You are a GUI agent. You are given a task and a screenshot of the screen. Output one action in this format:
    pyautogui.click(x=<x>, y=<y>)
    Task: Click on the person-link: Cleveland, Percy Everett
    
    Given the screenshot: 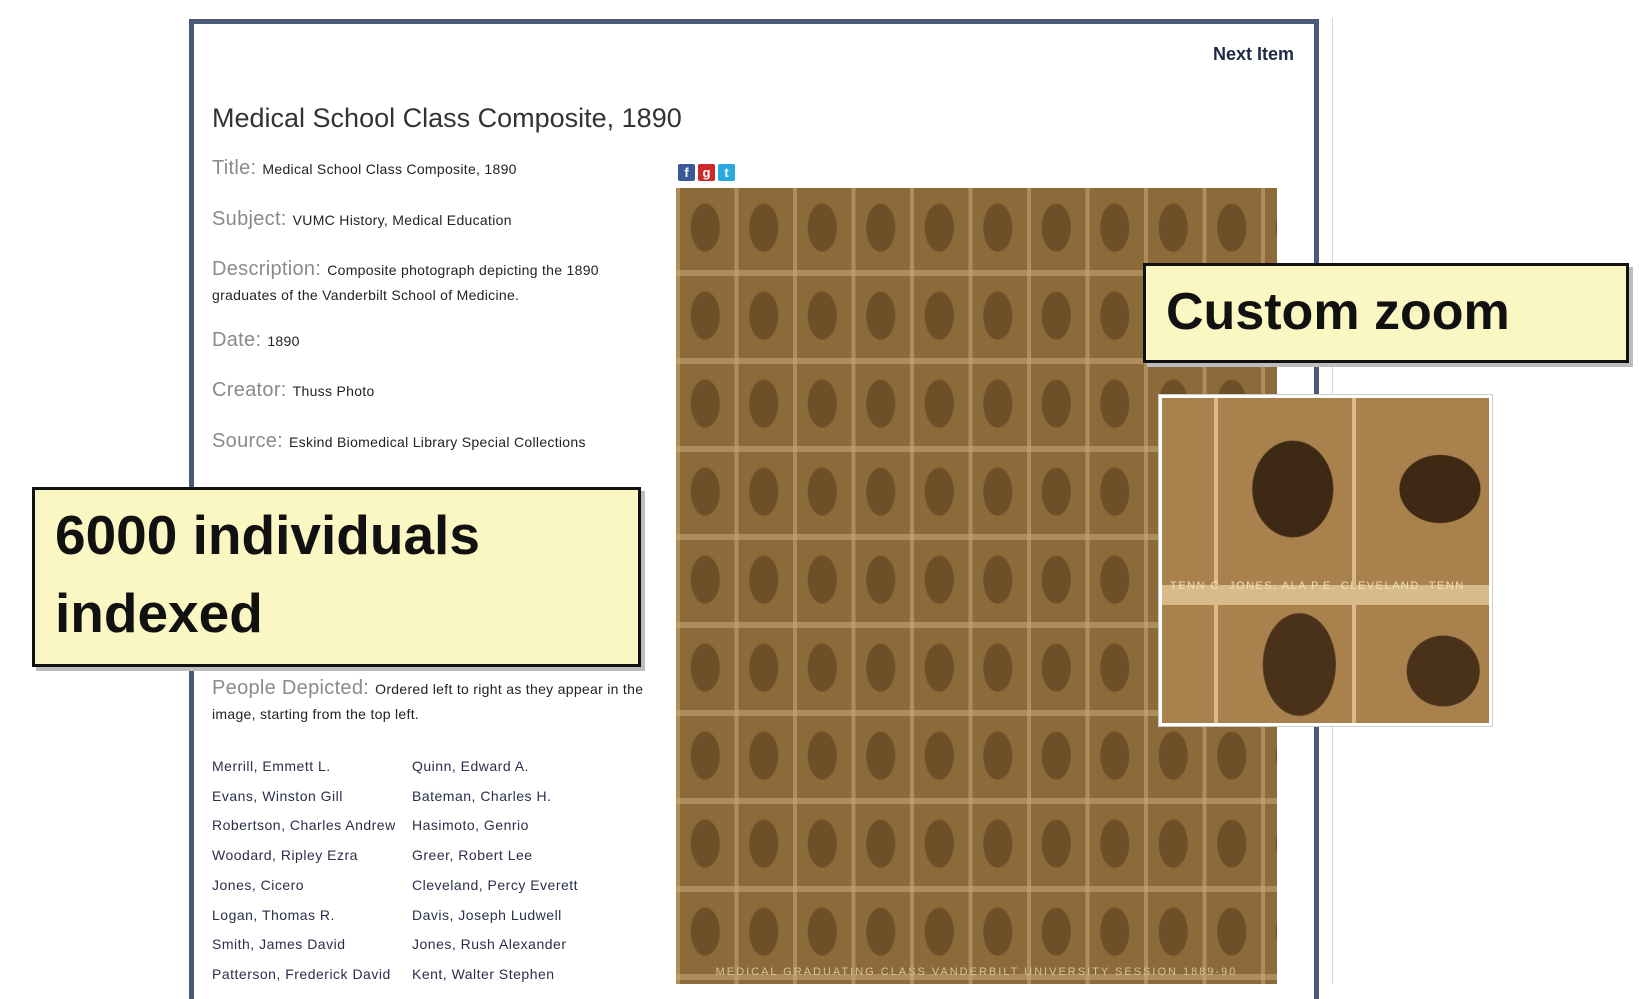 What is the action you would take?
    pyautogui.click(x=532, y=886)
    